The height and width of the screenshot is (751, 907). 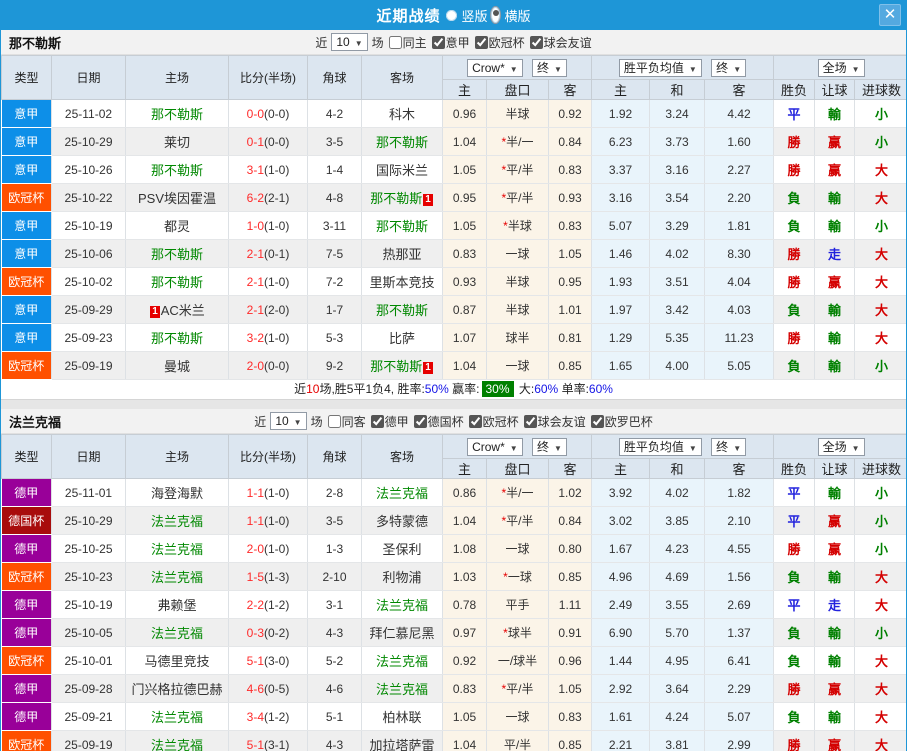 I want to click on team-link: 马德里竞技, so click(x=176, y=661).